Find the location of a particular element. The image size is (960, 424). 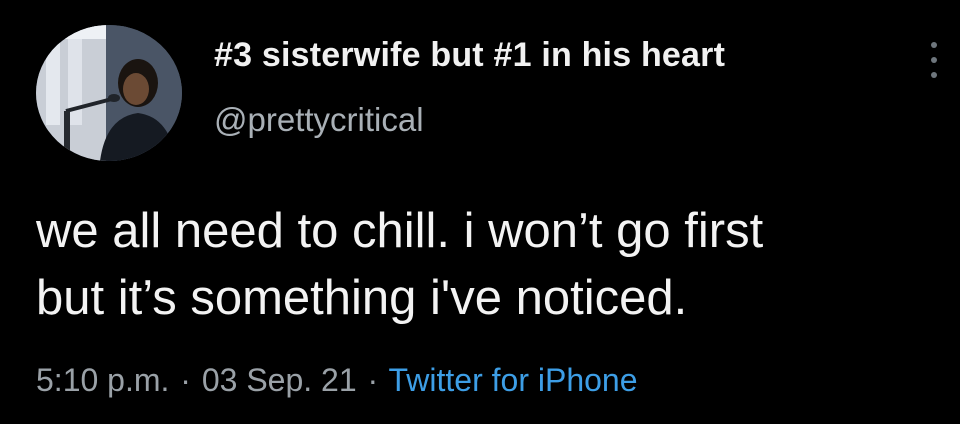

tweet-source-link: Twitter for iPhone is located at coordinates (513, 380).